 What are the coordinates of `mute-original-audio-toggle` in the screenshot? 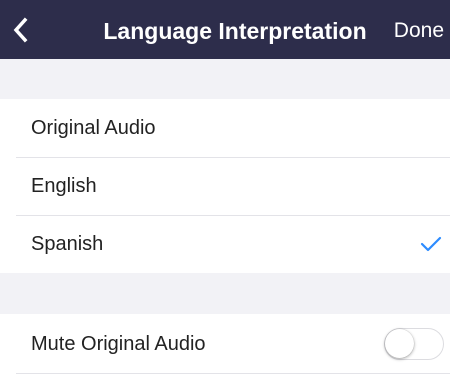 It's located at (414, 344).